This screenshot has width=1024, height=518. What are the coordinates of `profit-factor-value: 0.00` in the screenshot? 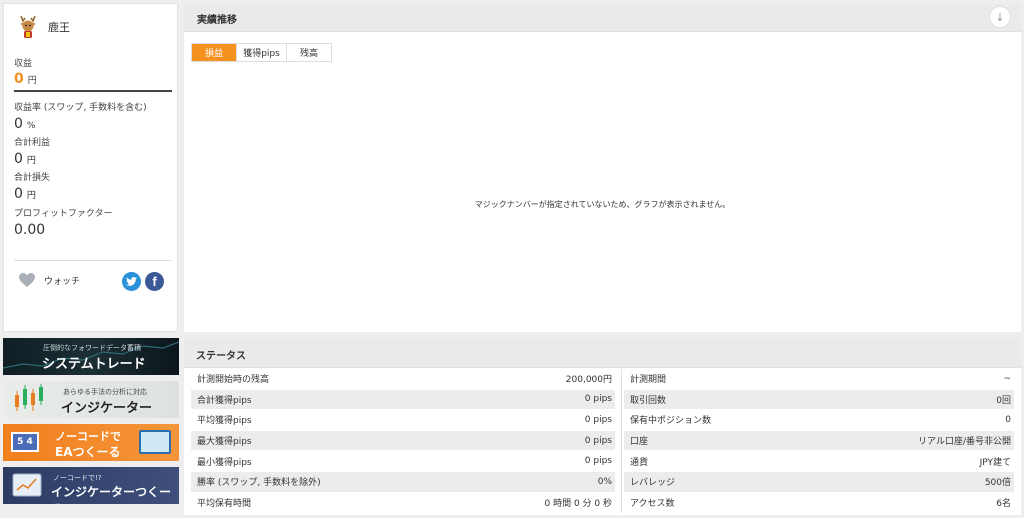 It's located at (30, 230).